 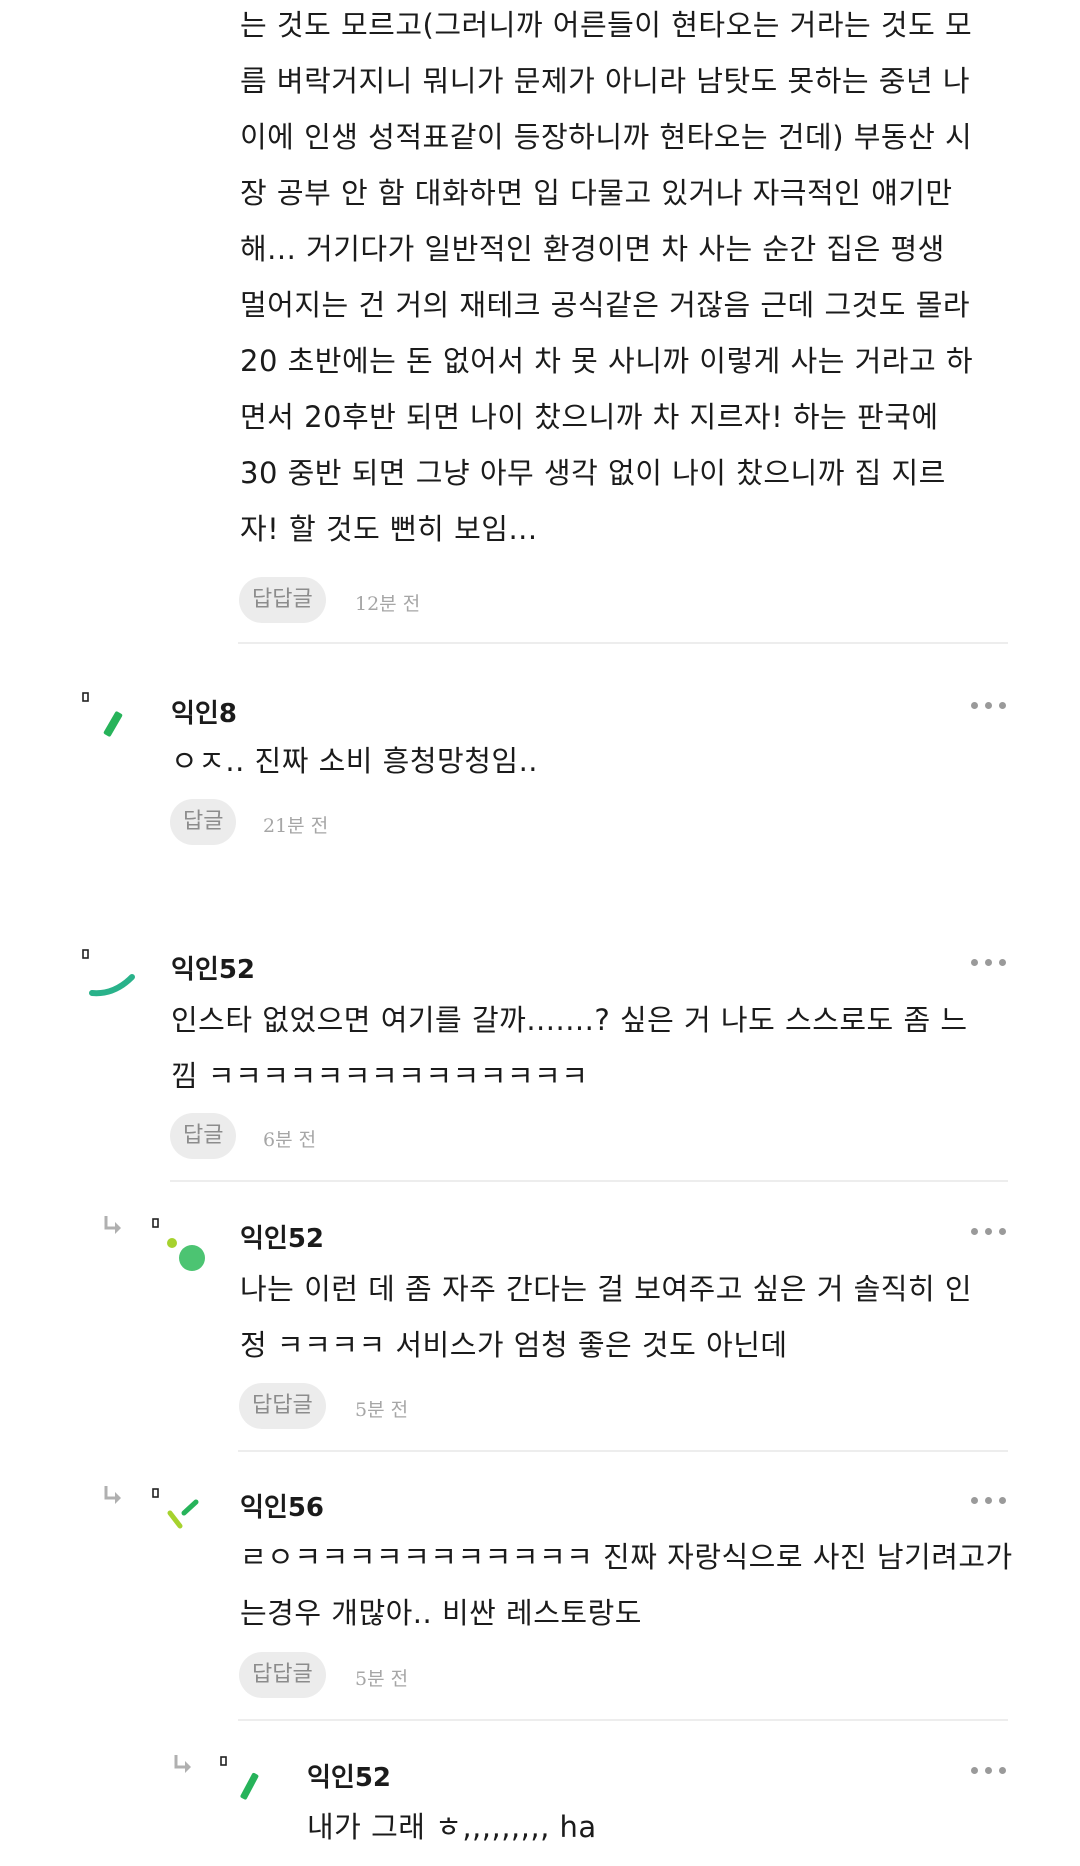 I want to click on timestamp: 12분 전, so click(x=388, y=604).